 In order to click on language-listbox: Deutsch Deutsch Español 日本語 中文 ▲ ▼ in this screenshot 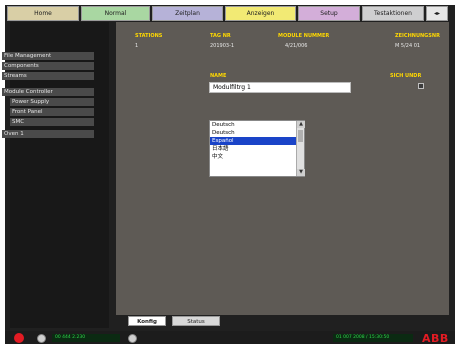, I will do `click(257, 148)`.